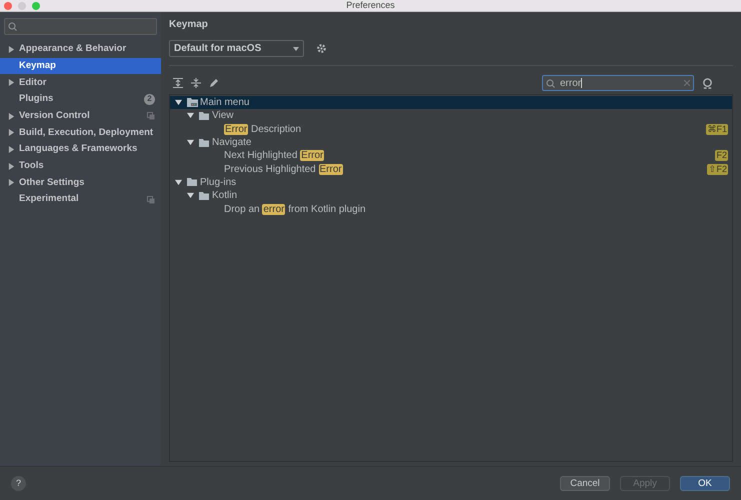 Image resolution: width=741 pixels, height=500 pixels. What do you see at coordinates (80, 83) in the screenshot?
I see `sidebar-item: Editor` at bounding box center [80, 83].